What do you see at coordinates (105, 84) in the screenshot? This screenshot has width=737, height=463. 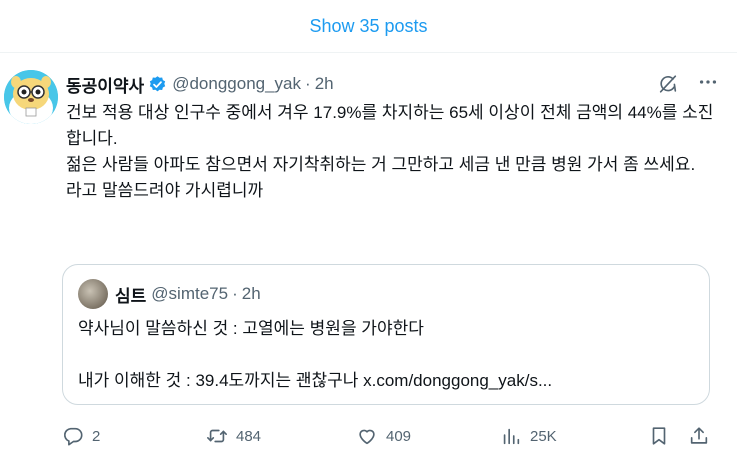 I see `author-name: 동공이약사` at bounding box center [105, 84].